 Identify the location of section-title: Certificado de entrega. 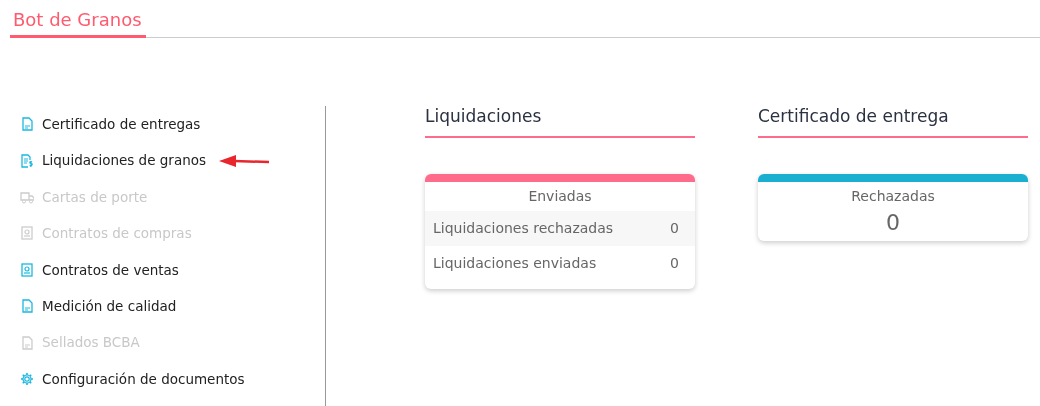
(893, 121).